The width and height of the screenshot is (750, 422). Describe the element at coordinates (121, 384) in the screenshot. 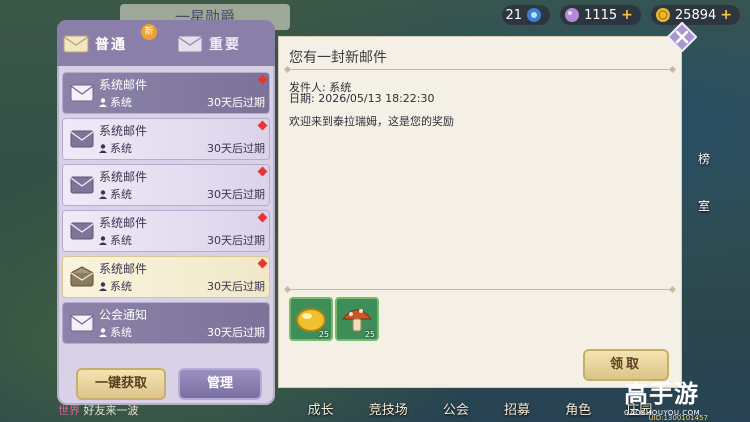

I see `claim-all-button: 一键获取` at that location.